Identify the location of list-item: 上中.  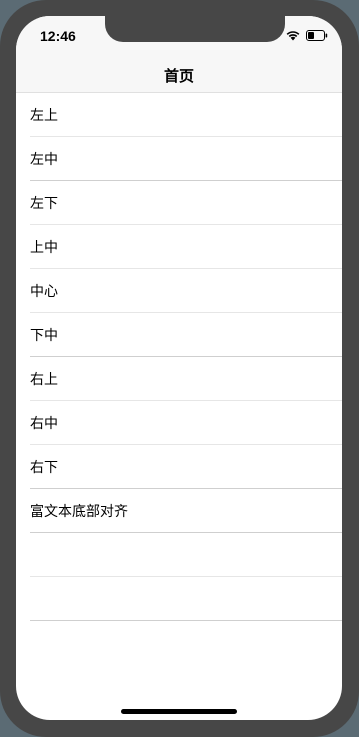
(186, 247).